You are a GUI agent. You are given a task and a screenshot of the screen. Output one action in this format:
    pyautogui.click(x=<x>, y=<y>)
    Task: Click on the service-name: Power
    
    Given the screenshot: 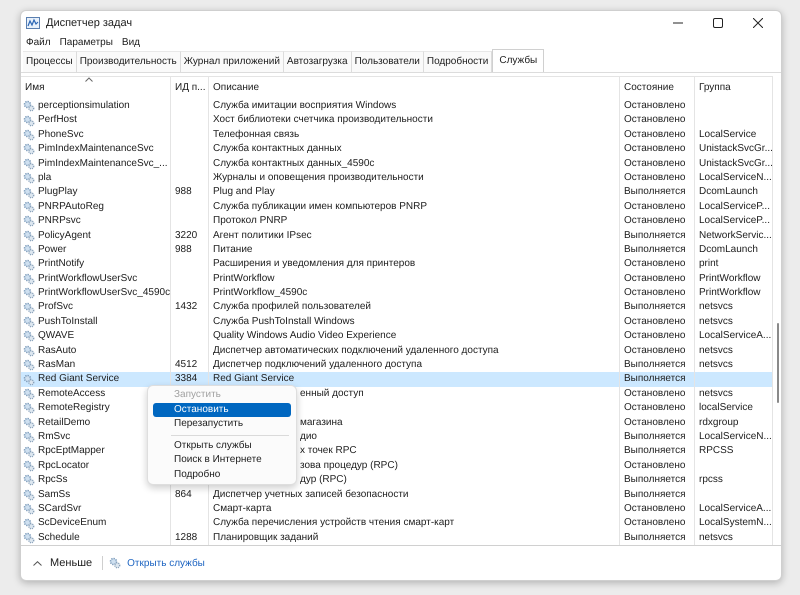 What is the action you would take?
    pyautogui.click(x=52, y=249)
    